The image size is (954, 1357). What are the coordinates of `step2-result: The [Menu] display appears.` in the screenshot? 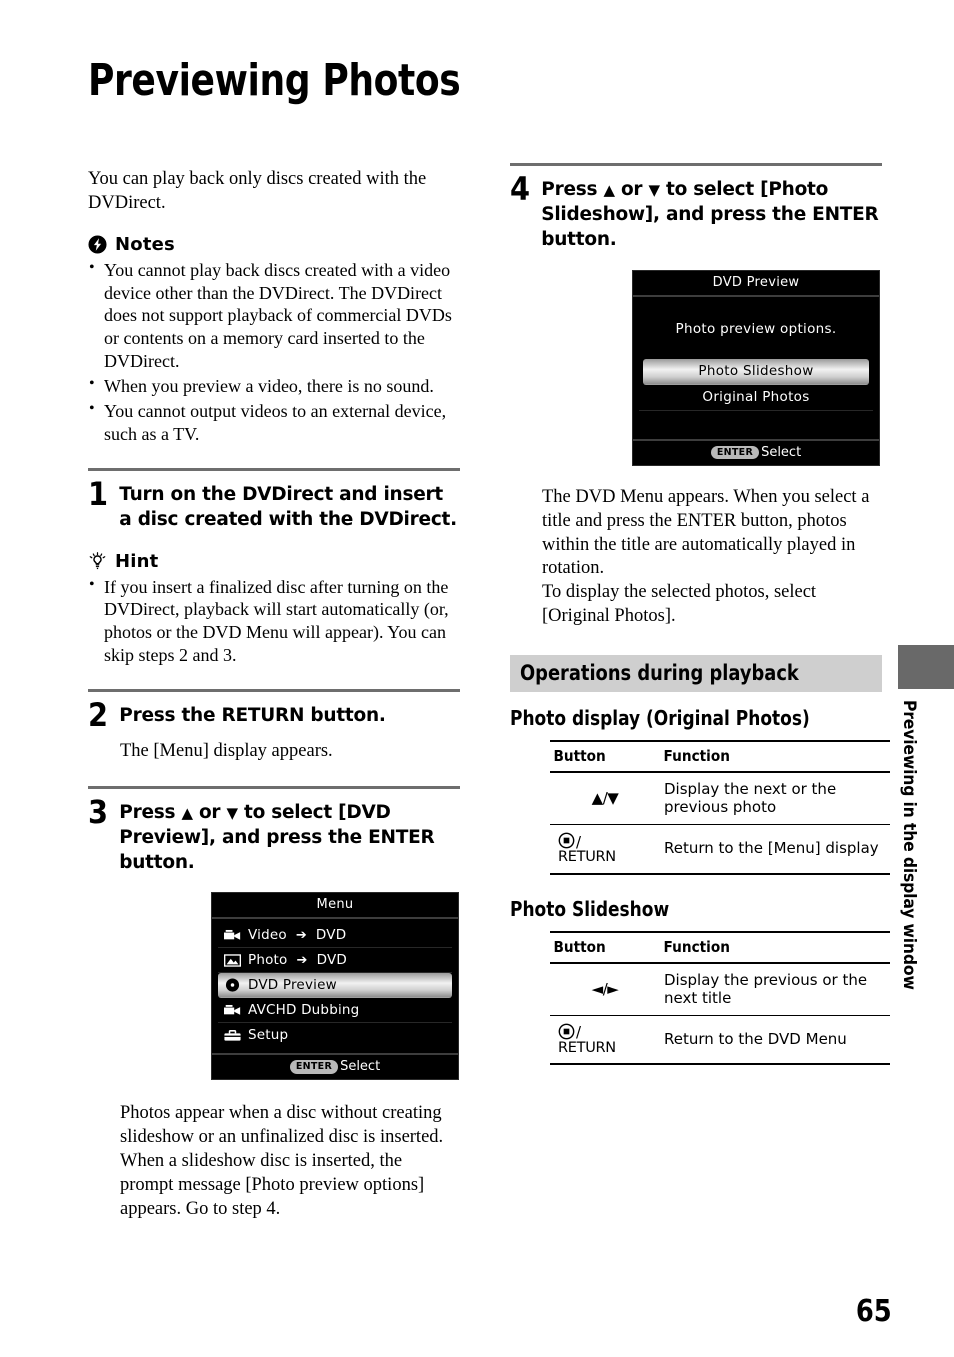 It's located at (226, 751).